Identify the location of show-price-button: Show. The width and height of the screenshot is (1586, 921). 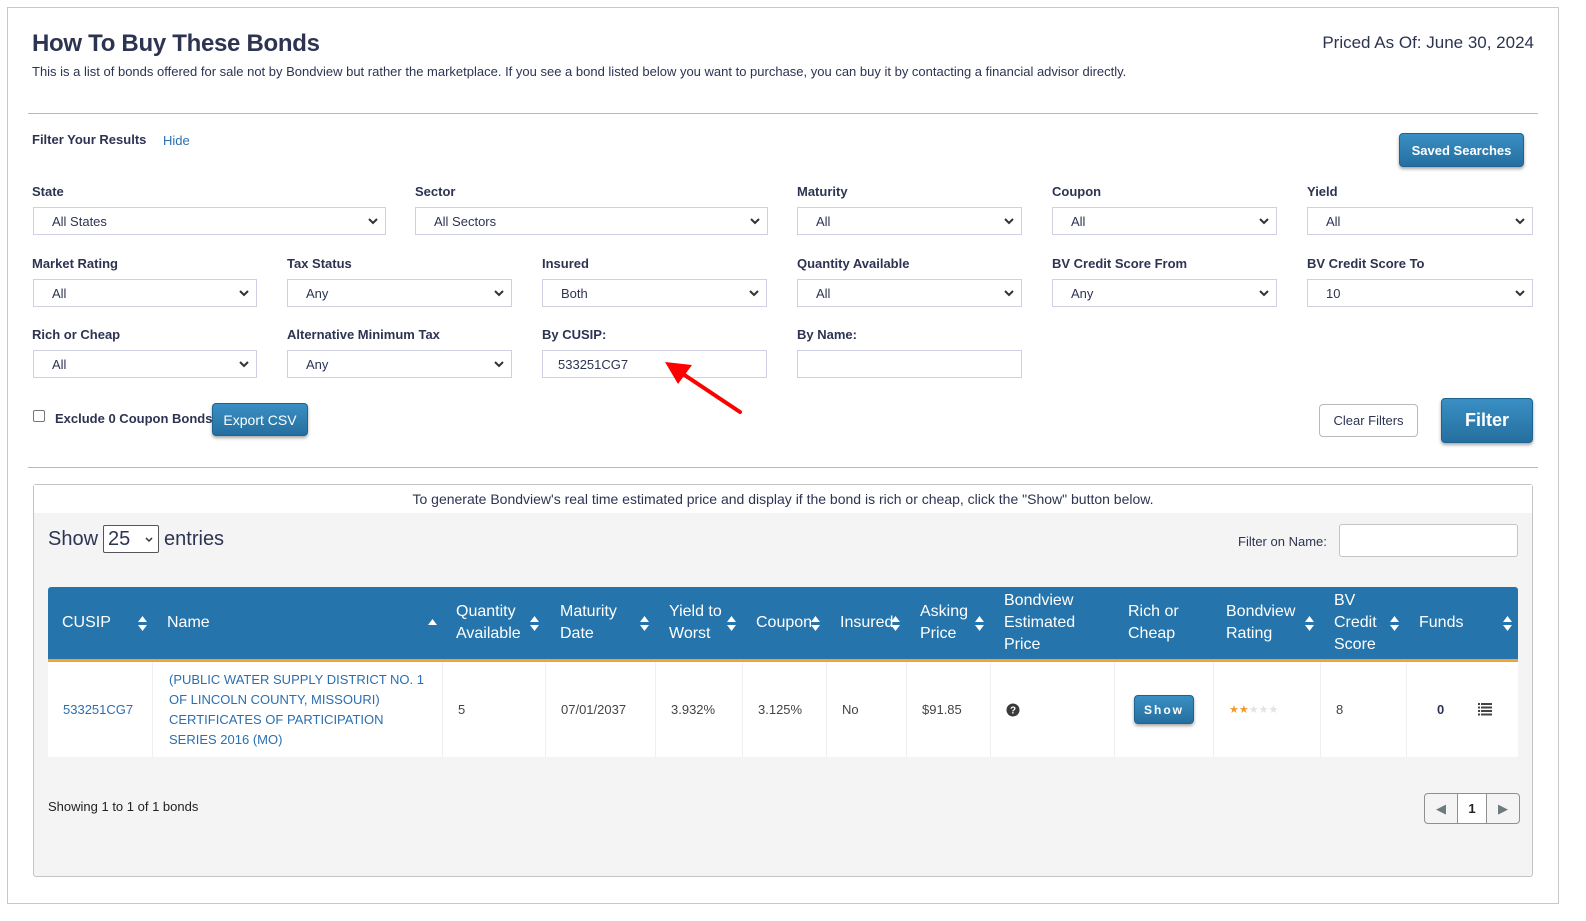
(1164, 709).